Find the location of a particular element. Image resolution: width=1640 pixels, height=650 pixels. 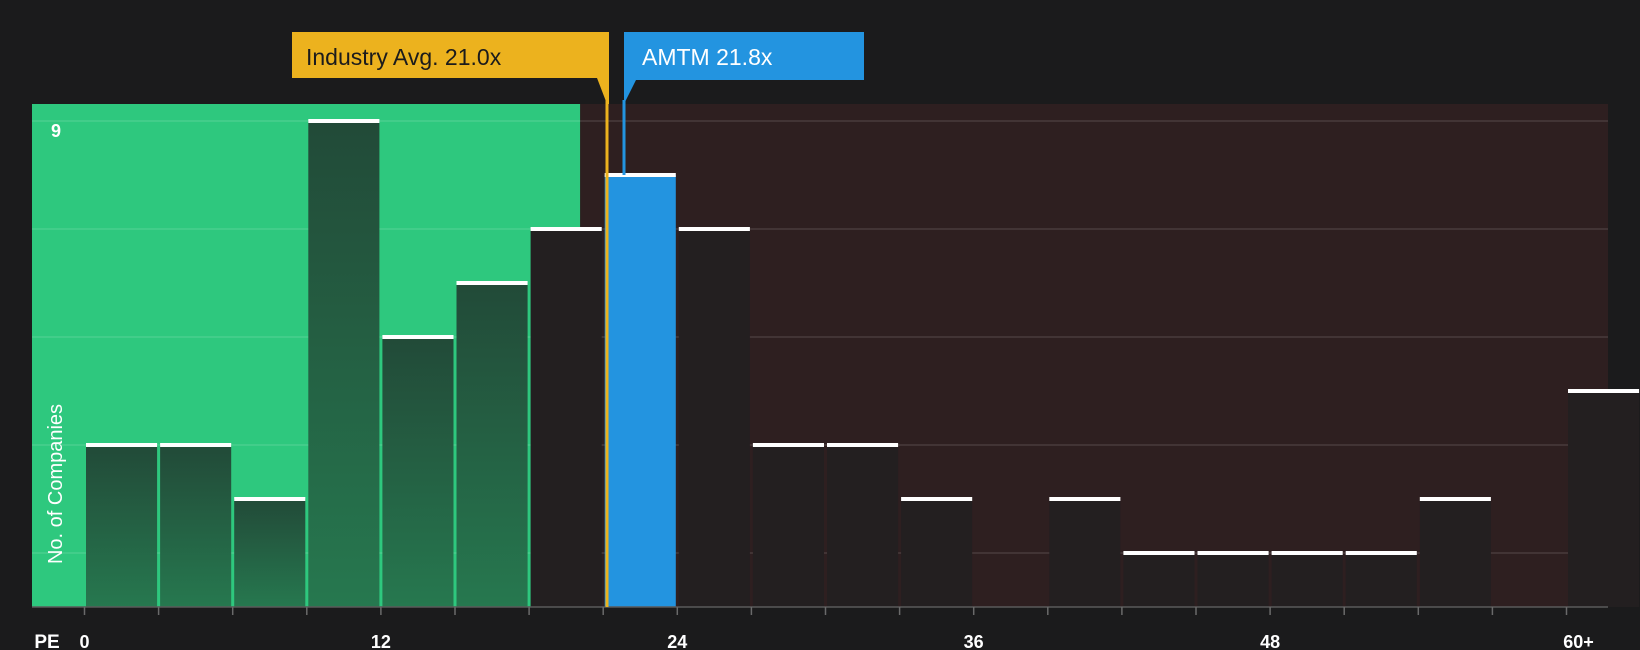

x-tick-label: 48 is located at coordinates (1270, 641).